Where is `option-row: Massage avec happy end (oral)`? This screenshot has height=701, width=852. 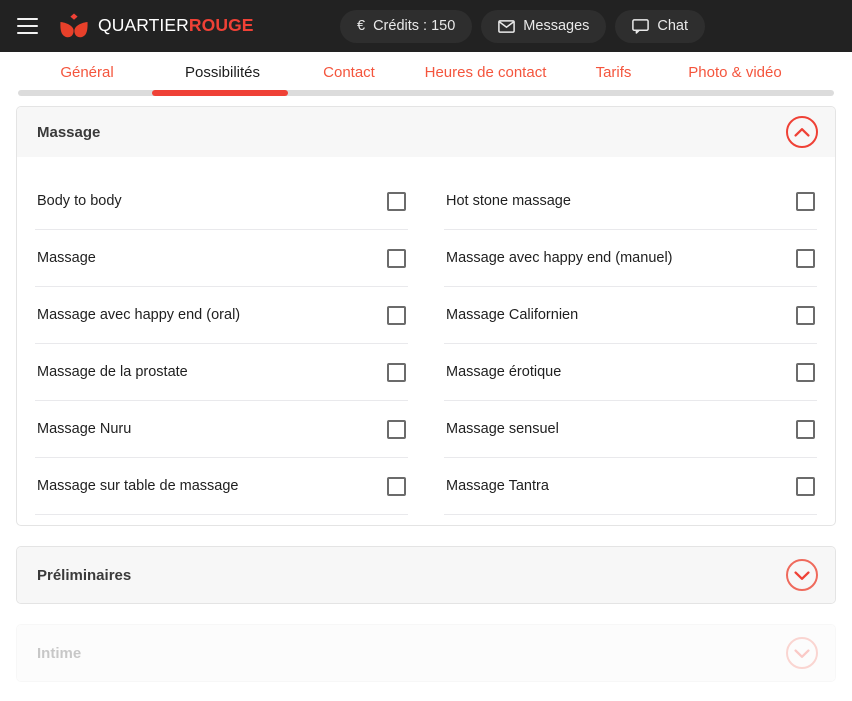 option-row: Massage avec happy end (oral) is located at coordinates (221, 315).